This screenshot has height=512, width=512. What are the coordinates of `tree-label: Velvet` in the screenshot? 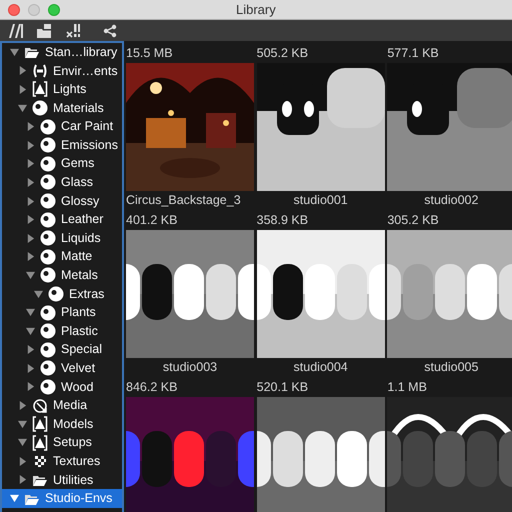 It's located at (78, 369).